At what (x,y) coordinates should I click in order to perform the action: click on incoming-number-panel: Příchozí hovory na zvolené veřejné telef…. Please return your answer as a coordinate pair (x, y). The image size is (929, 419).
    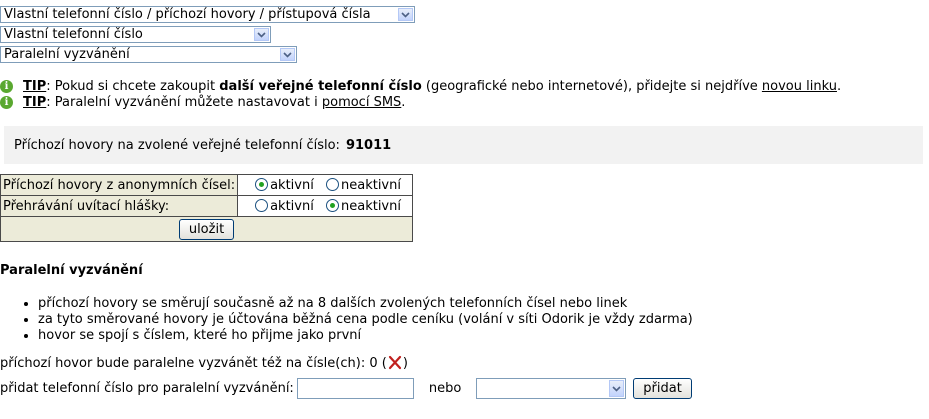
    Looking at the image, I should click on (463, 145).